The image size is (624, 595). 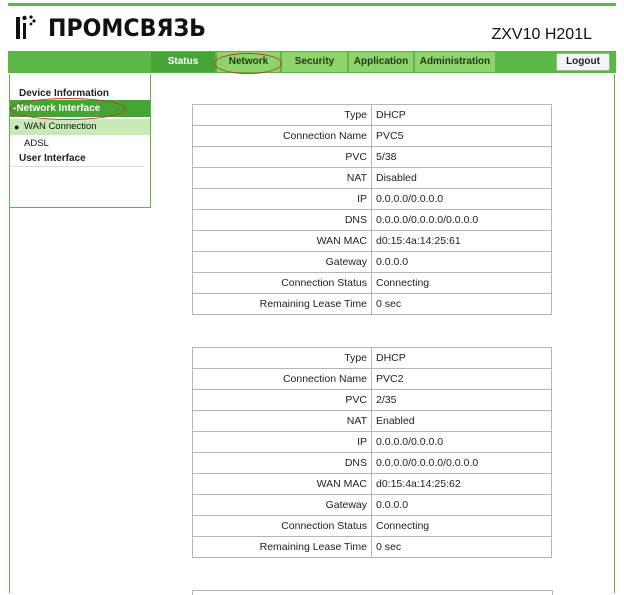 I want to click on field-value: d0:15:4a:14:25:61, so click(x=461, y=241).